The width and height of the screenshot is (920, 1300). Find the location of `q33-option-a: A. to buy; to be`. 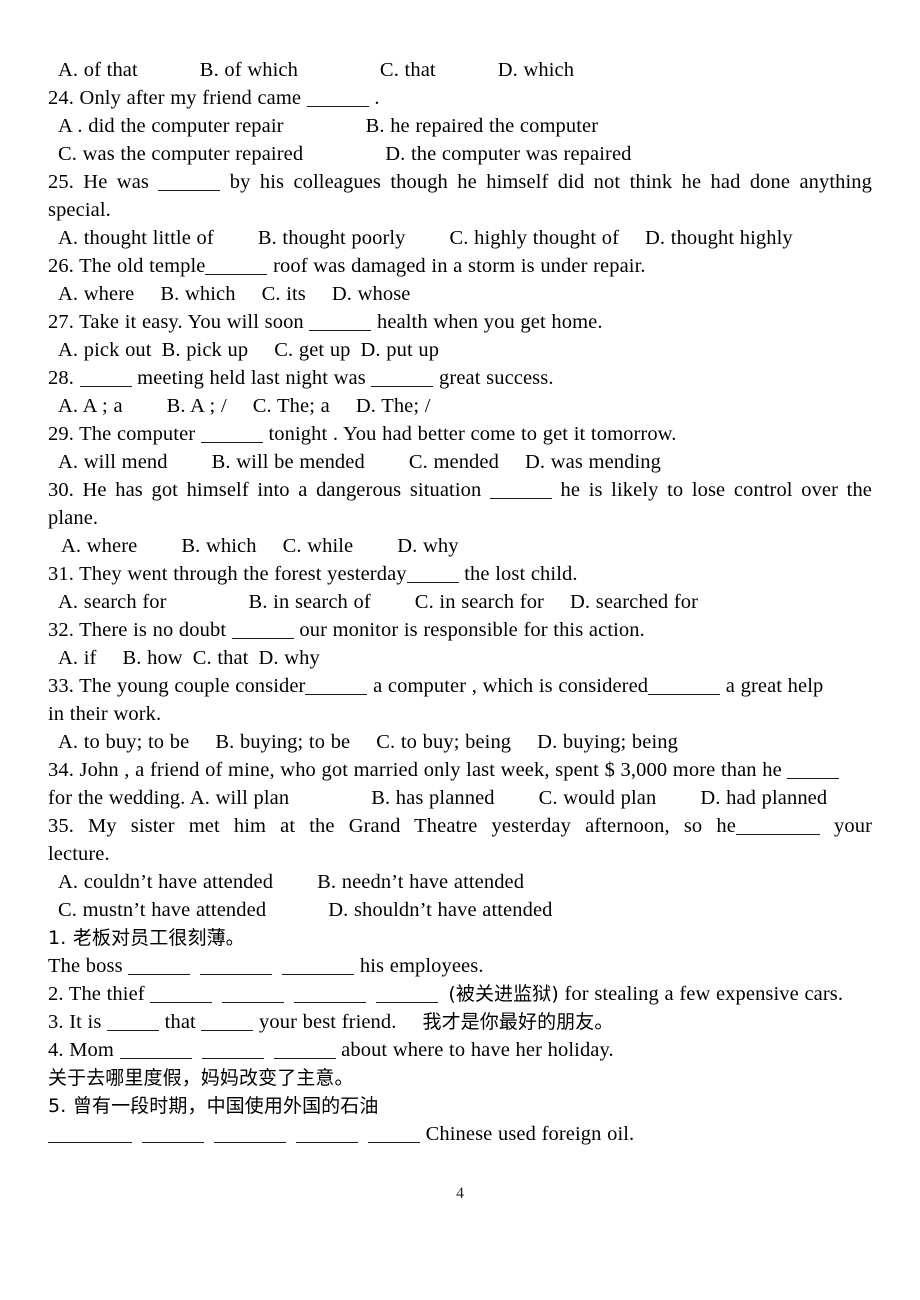

q33-option-a: A. to buy; to be is located at coordinates (123, 742).